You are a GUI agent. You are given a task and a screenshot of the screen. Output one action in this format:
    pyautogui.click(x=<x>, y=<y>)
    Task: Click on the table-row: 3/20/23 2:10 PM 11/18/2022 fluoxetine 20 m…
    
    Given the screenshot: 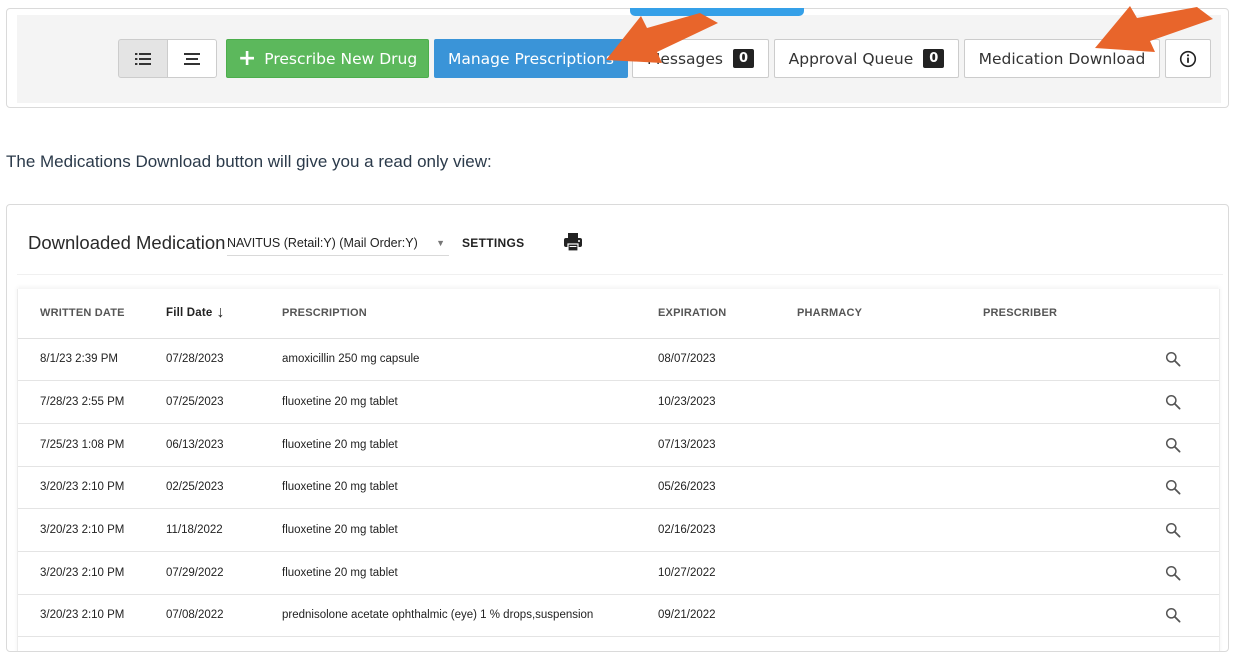 What is the action you would take?
    pyautogui.click(x=618, y=530)
    